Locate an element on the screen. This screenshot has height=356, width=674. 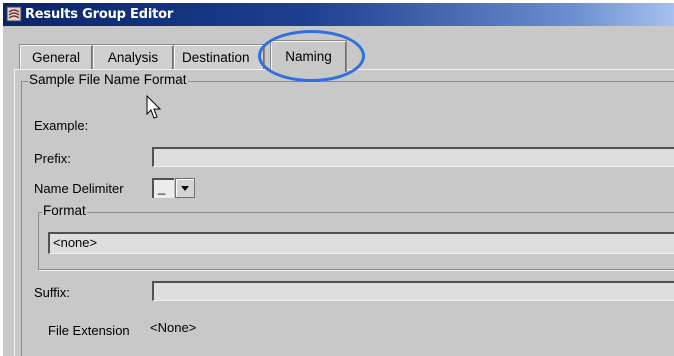
name-delimiter-dropdown: _ is located at coordinates (173, 188).